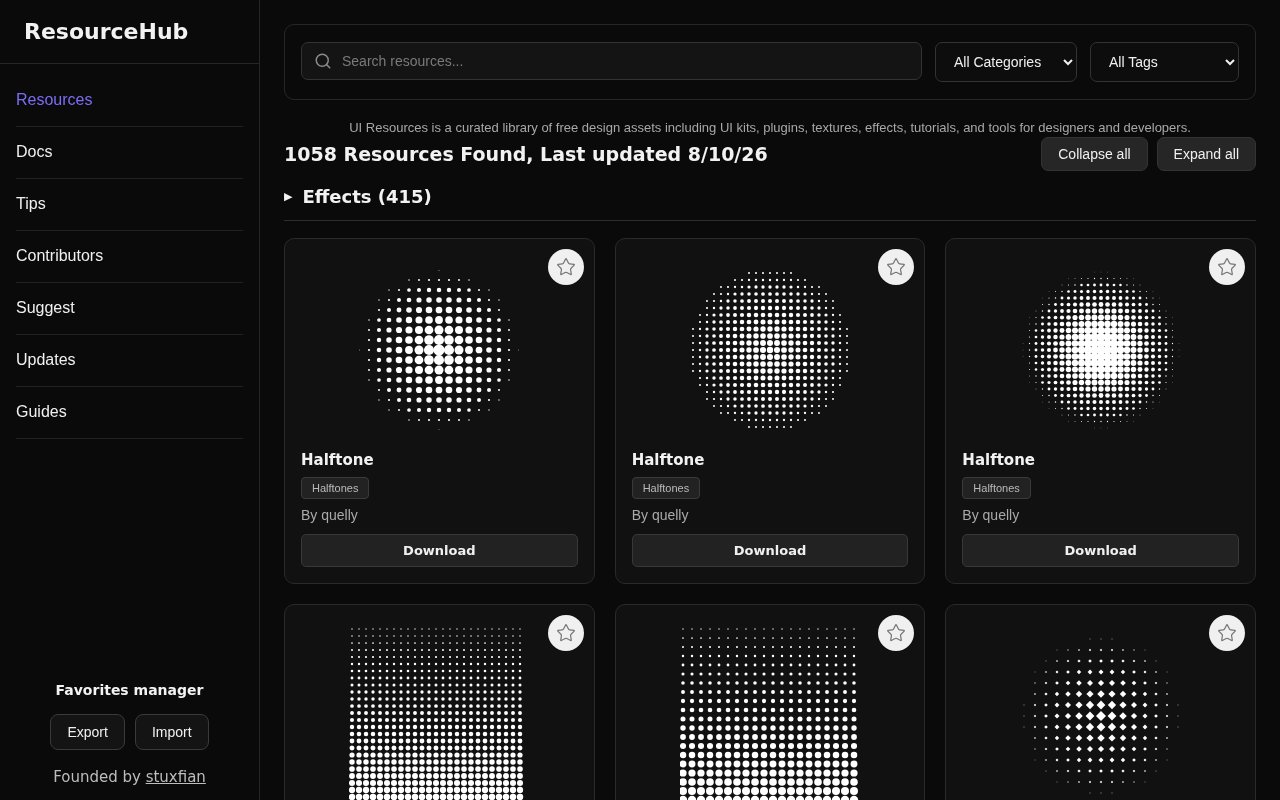  I want to click on author-link: stuxfian, so click(175, 777).